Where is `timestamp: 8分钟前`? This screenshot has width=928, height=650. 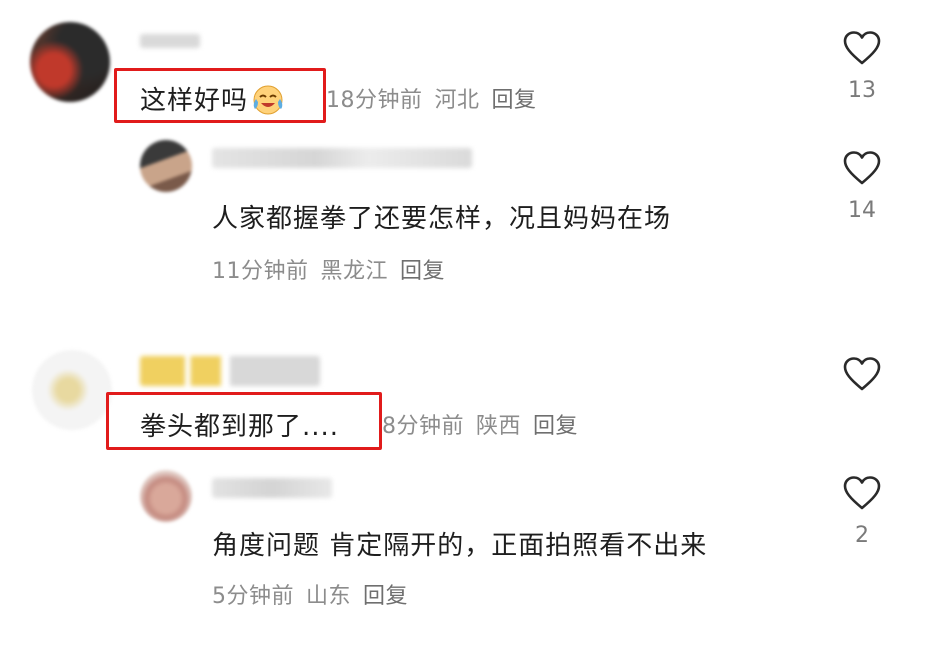
timestamp: 8分钟前 is located at coordinates (423, 426).